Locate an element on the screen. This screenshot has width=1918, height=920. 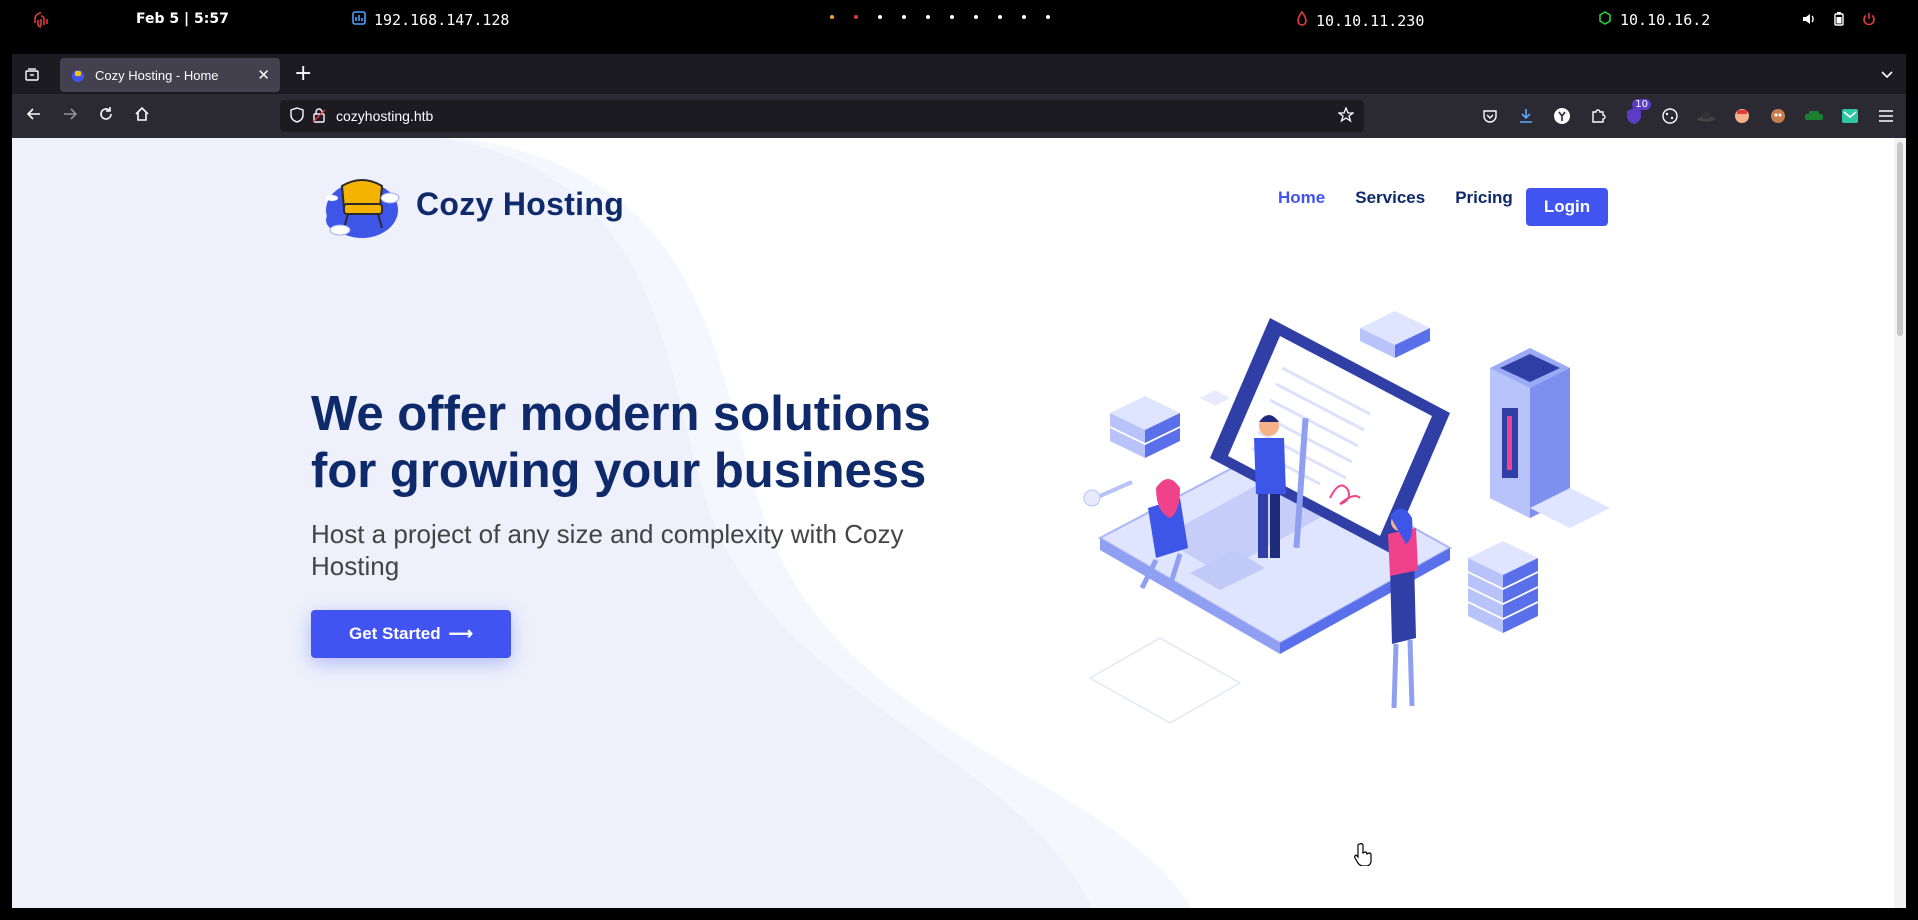
target-icon is located at coordinates (1605, 20).